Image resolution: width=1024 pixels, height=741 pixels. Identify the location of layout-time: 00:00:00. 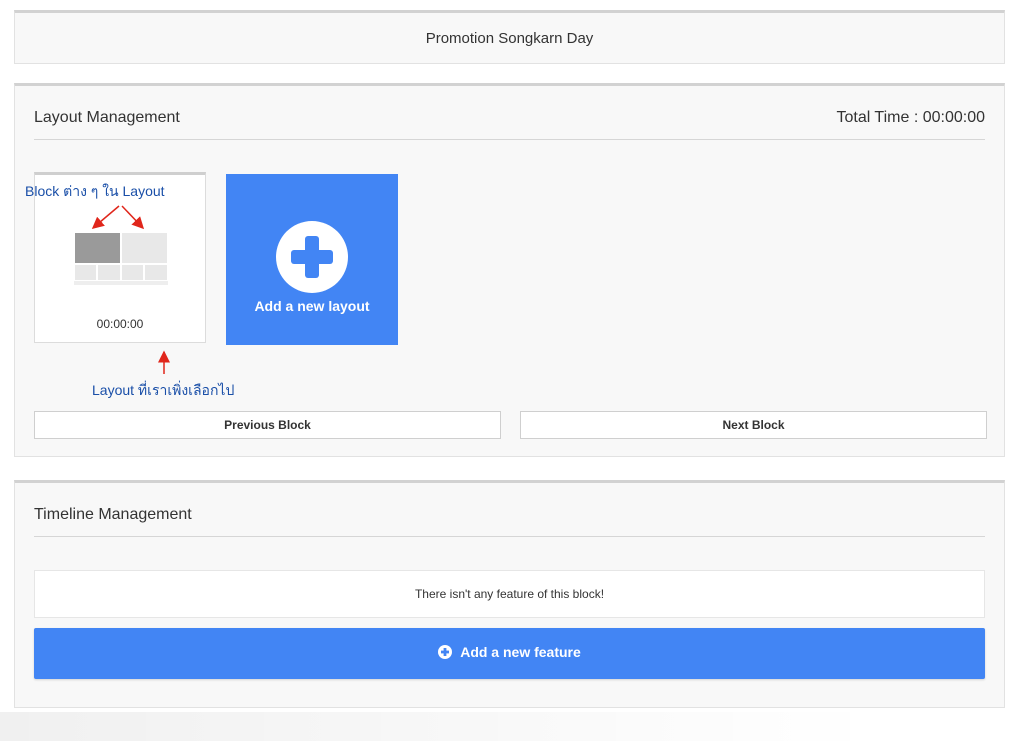
(120, 324).